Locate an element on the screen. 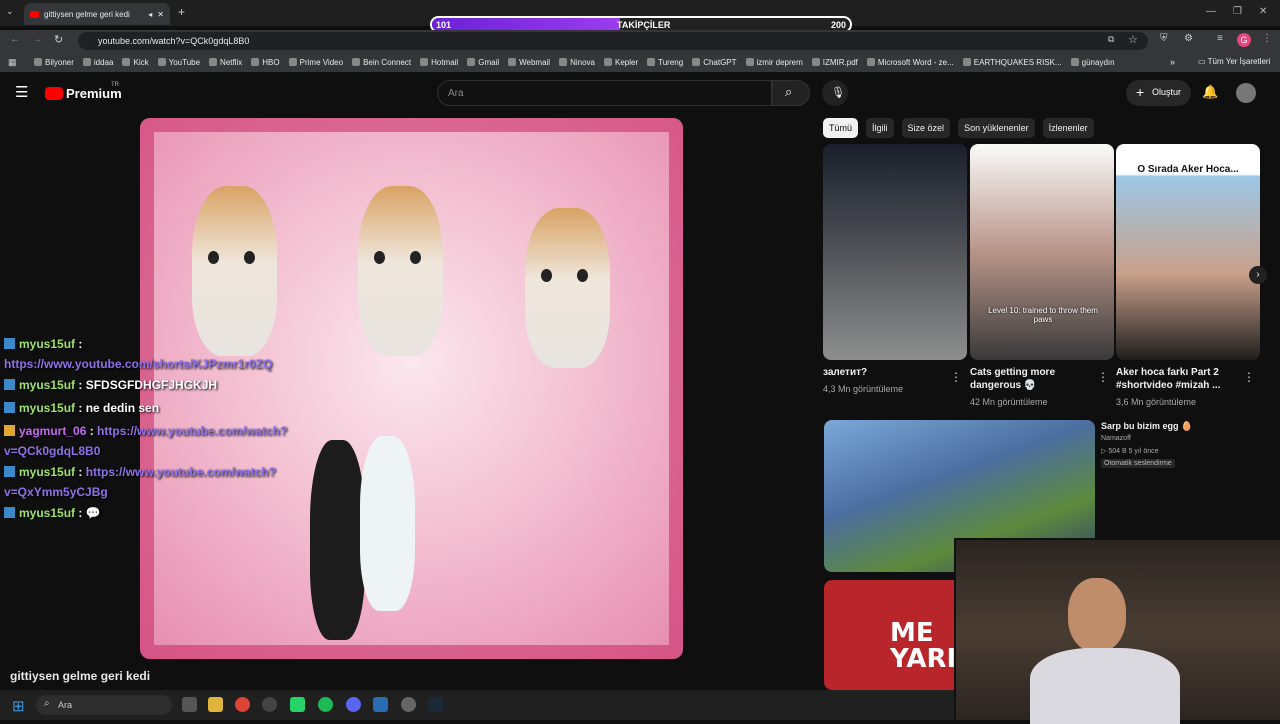  restore-icon: ❐ is located at coordinates (1237, 11).